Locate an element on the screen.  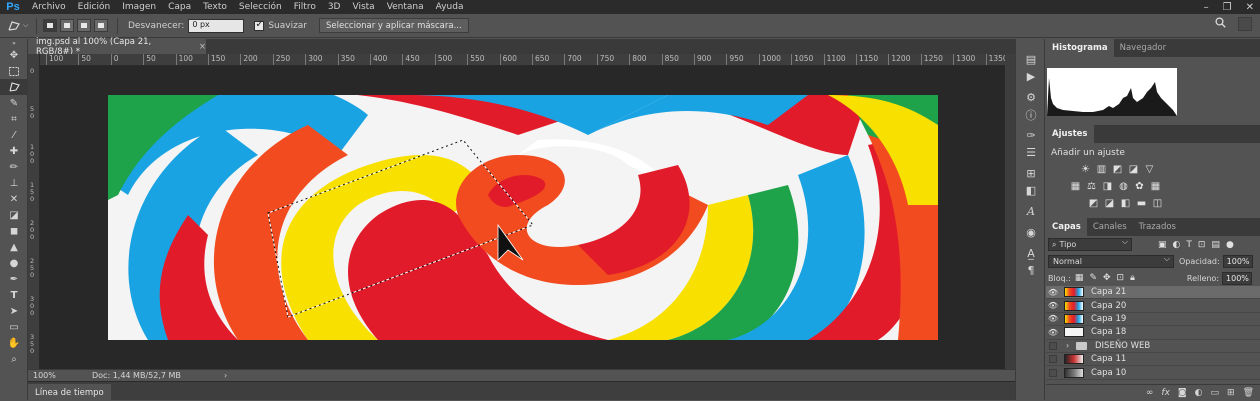
lock-transparency-icon: ▦ is located at coordinates (1079, 278).